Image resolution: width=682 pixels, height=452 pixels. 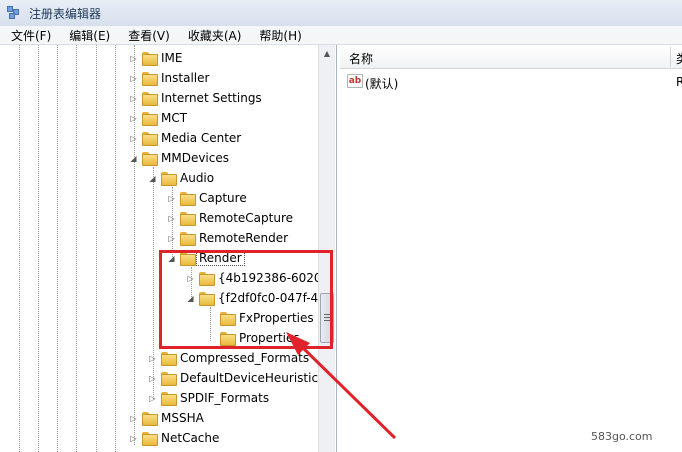 I want to click on menu-edit: 编辑(E), so click(x=87, y=35).